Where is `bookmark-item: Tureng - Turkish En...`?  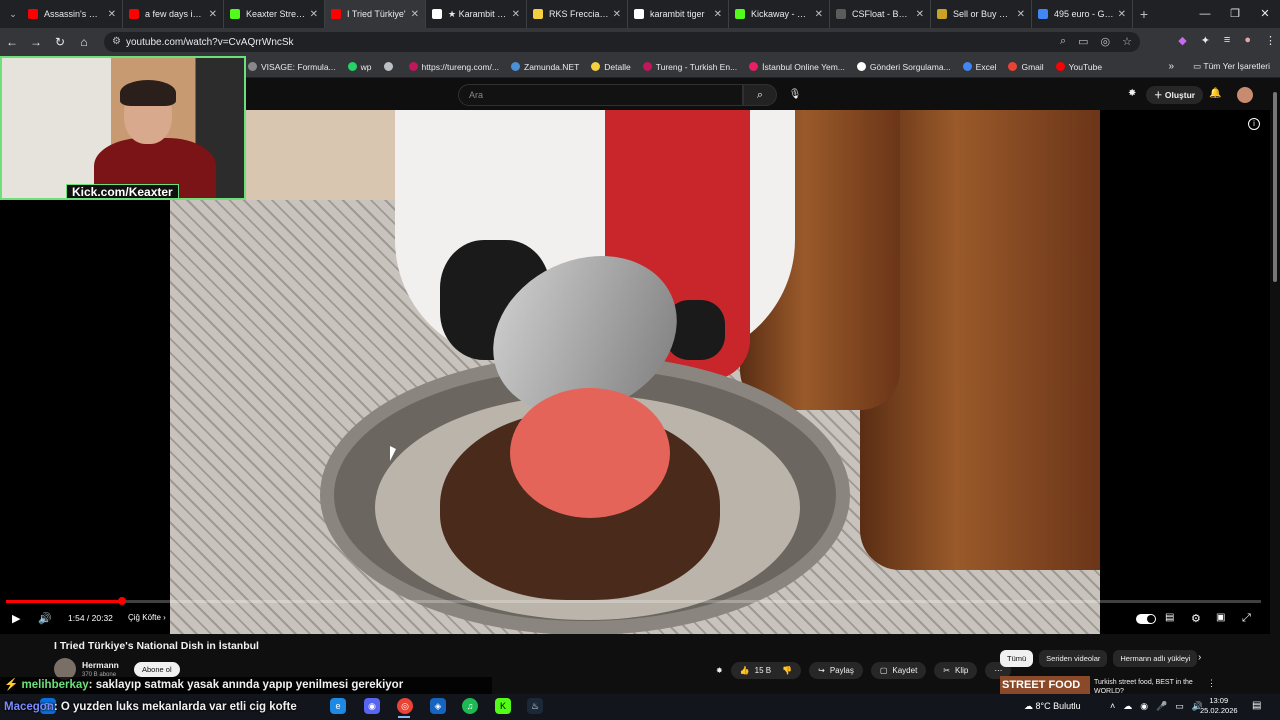
bookmark-item: Tureng - Turkish En... is located at coordinates (689, 67).